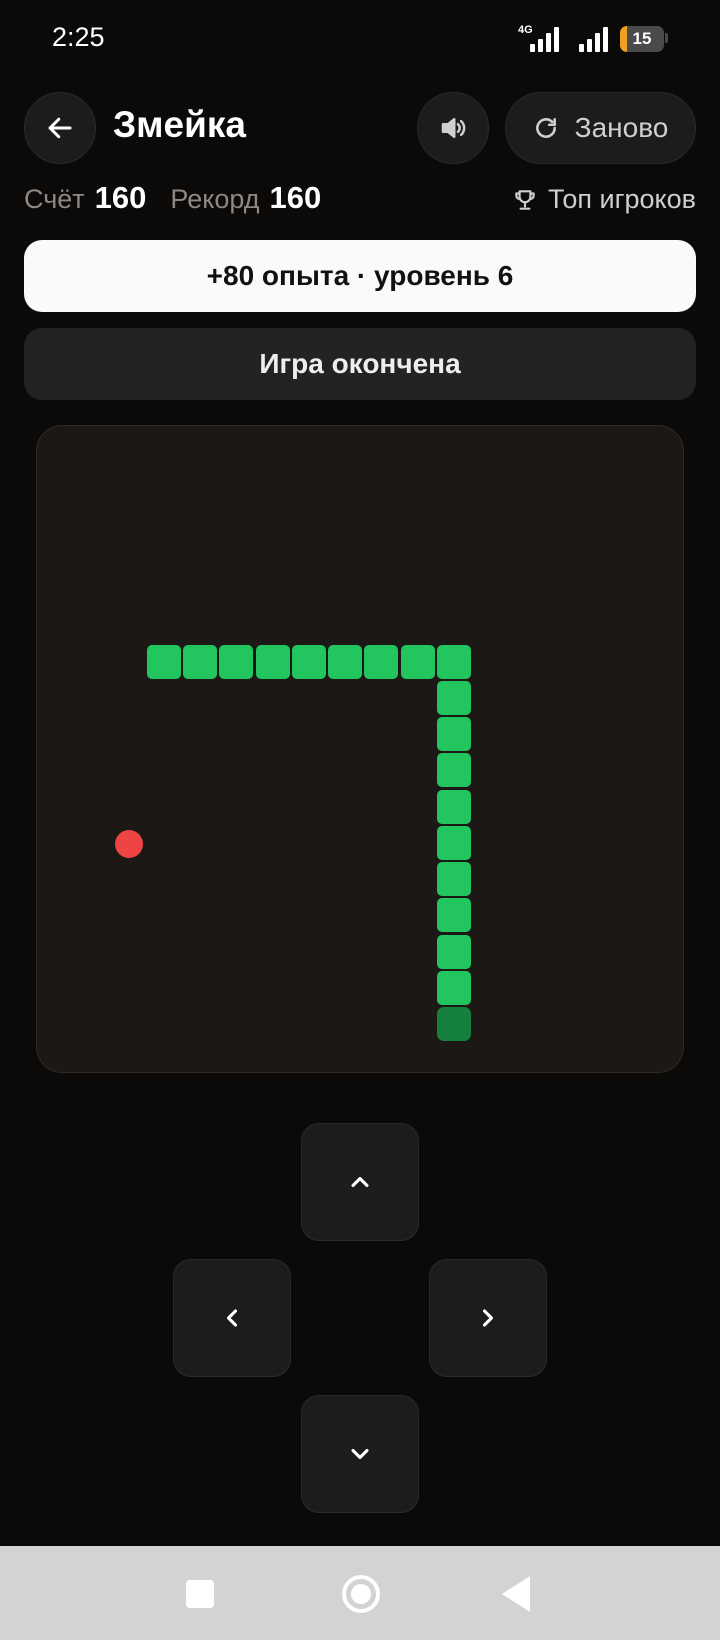 This screenshot has width=720, height=1640. I want to click on top-players-label: Топ игроков, so click(622, 199).